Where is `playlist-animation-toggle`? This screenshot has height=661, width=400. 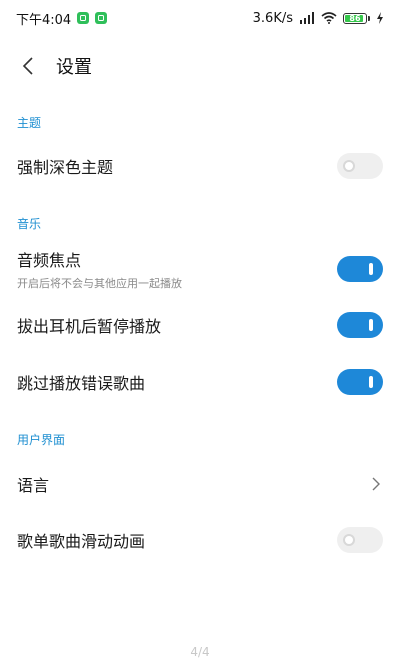
playlist-animation-toggle is located at coordinates (360, 540).